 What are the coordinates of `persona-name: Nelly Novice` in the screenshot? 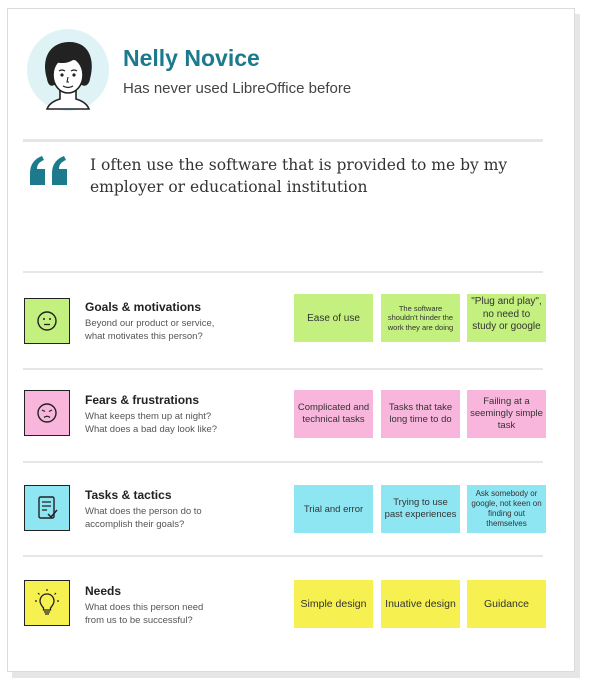 It's located at (191, 58).